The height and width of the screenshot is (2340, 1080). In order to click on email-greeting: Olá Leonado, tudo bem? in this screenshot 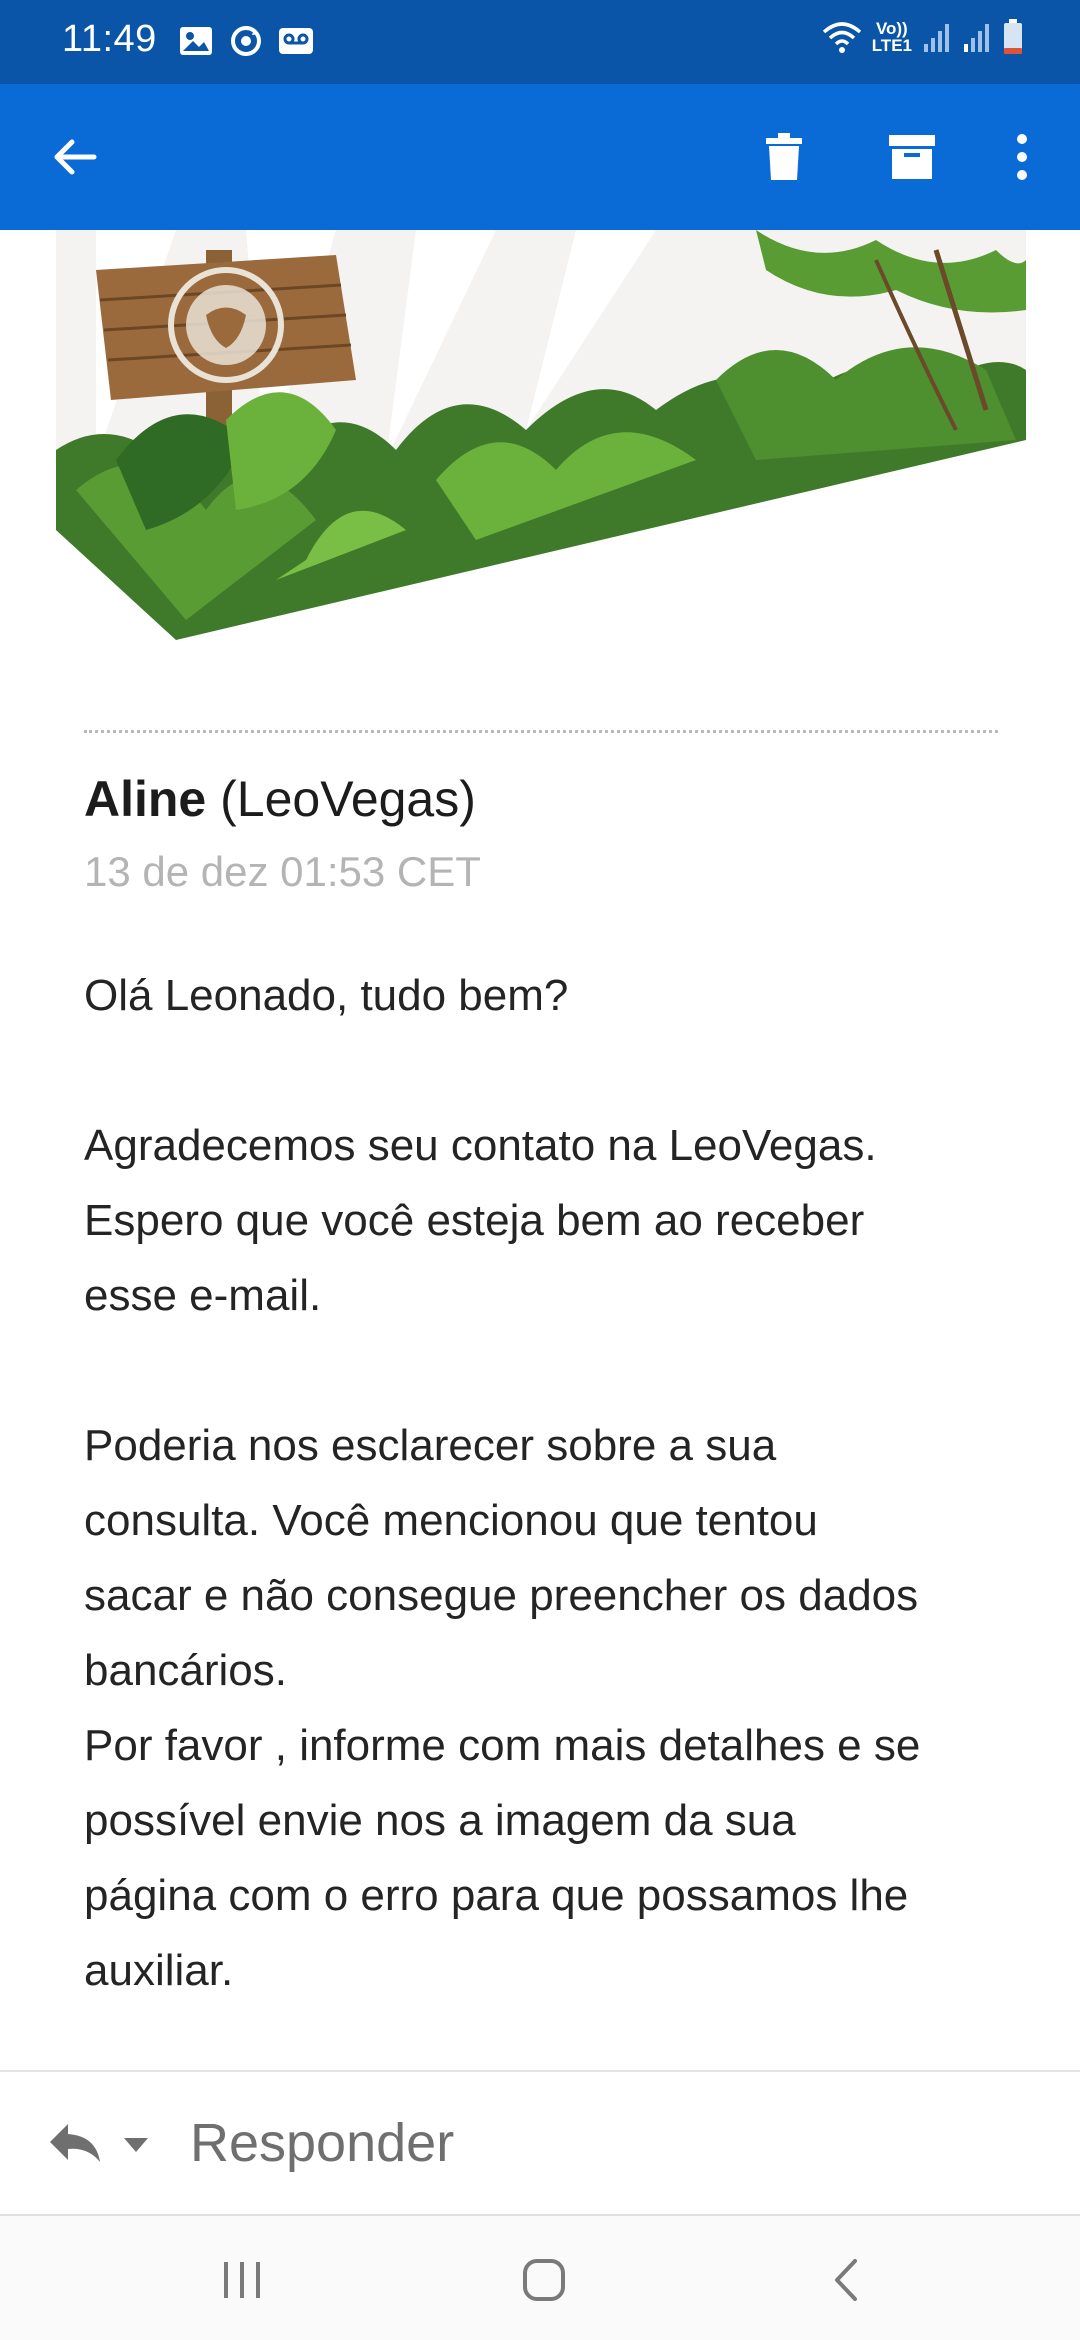, I will do `click(326, 995)`.